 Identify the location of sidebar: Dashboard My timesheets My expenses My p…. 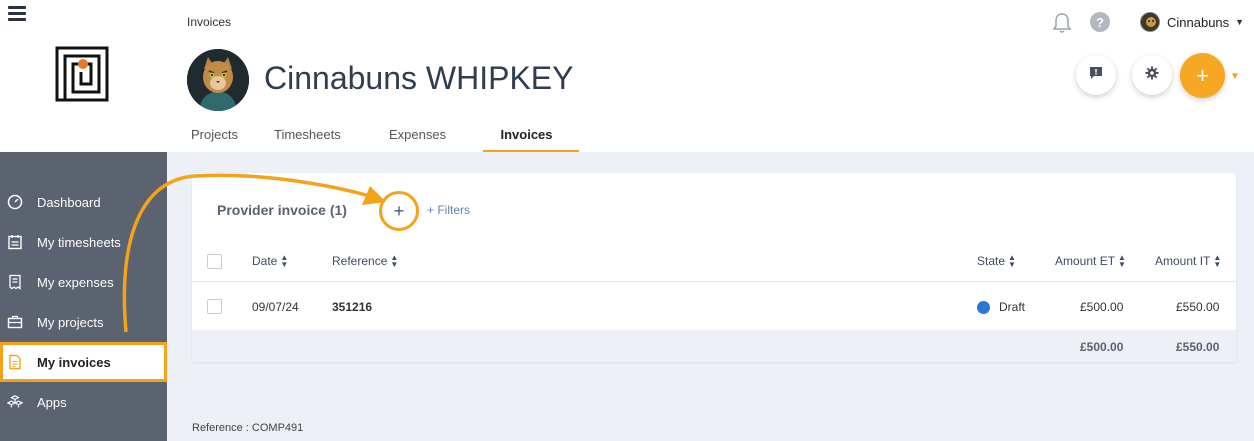
(83, 220).